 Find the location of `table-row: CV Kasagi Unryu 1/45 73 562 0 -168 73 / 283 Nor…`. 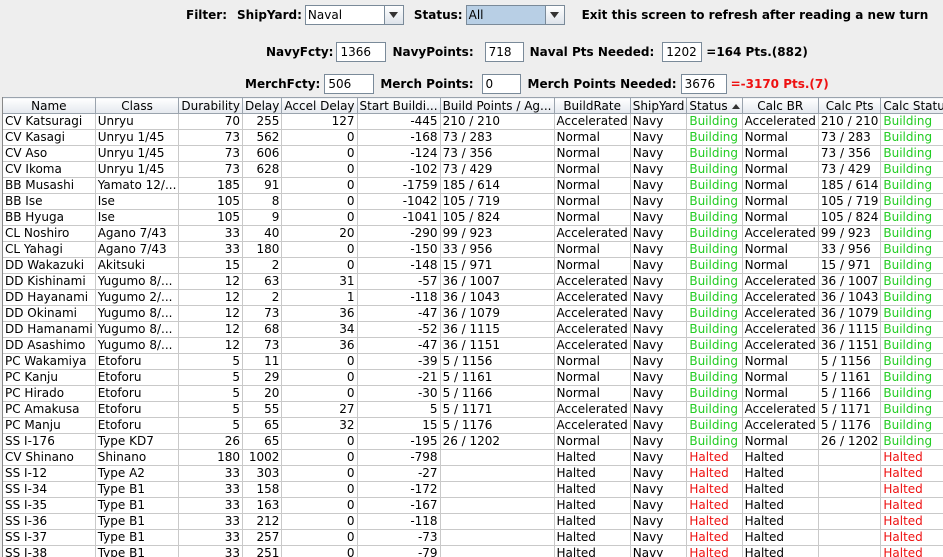

table-row: CV Kasagi Unryu 1/45 73 562 0 -168 73 / 283 Nor… is located at coordinates (473, 137).